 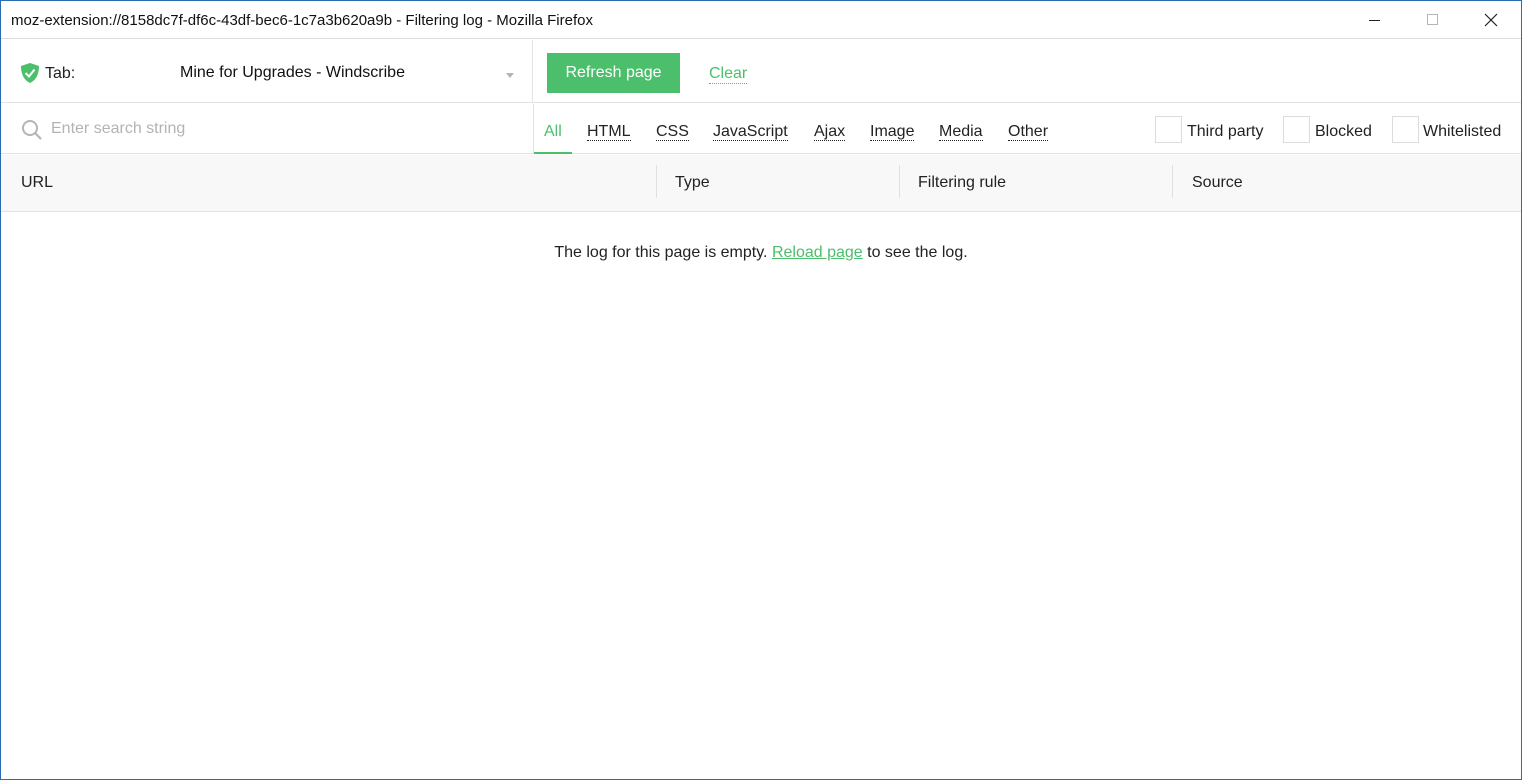 I want to click on maximize-button, so click(x=1433, y=20).